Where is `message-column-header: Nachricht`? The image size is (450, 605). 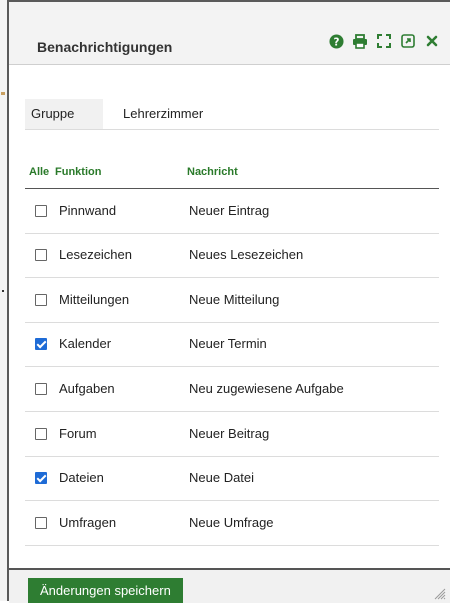
message-column-header: Nachricht is located at coordinates (212, 172).